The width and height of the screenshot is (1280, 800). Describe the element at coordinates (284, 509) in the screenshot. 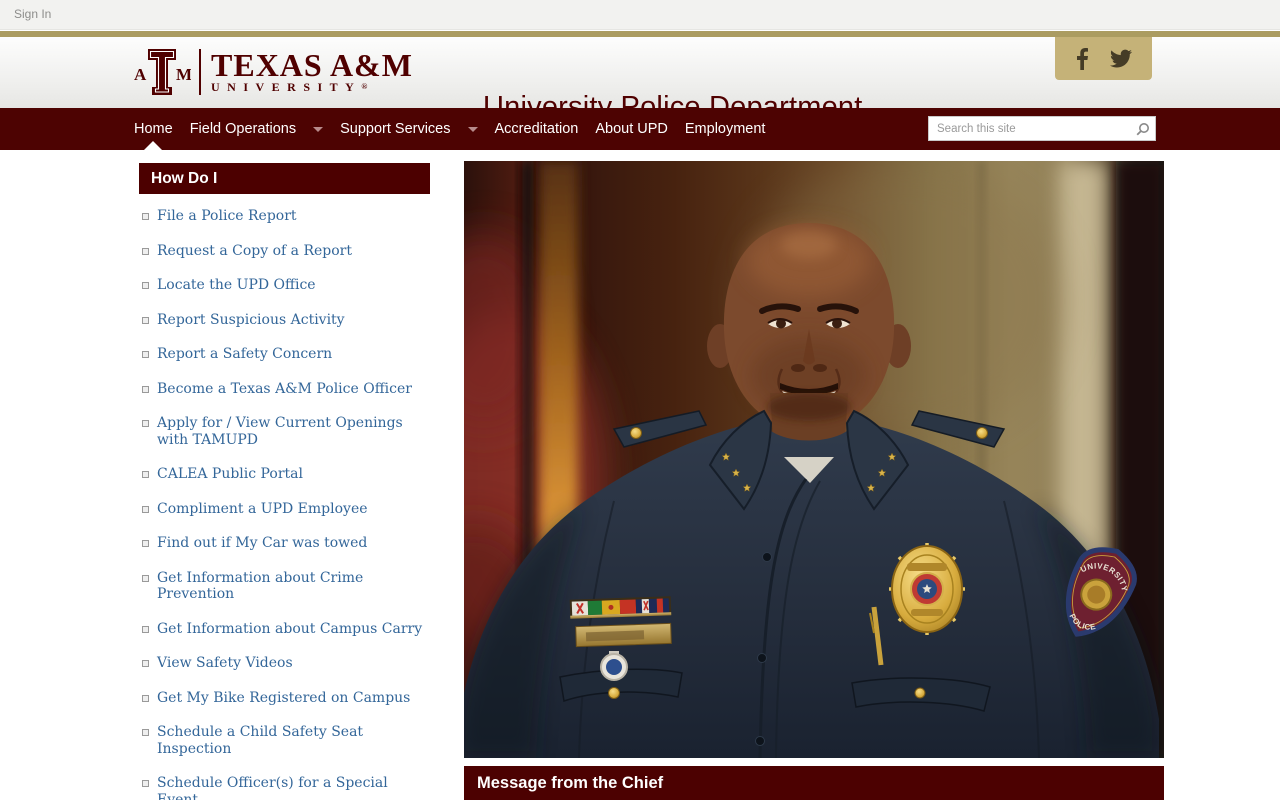

I see `sidebar-link-compliment-a-upd-employee: Compliment a UPD Employee` at that location.